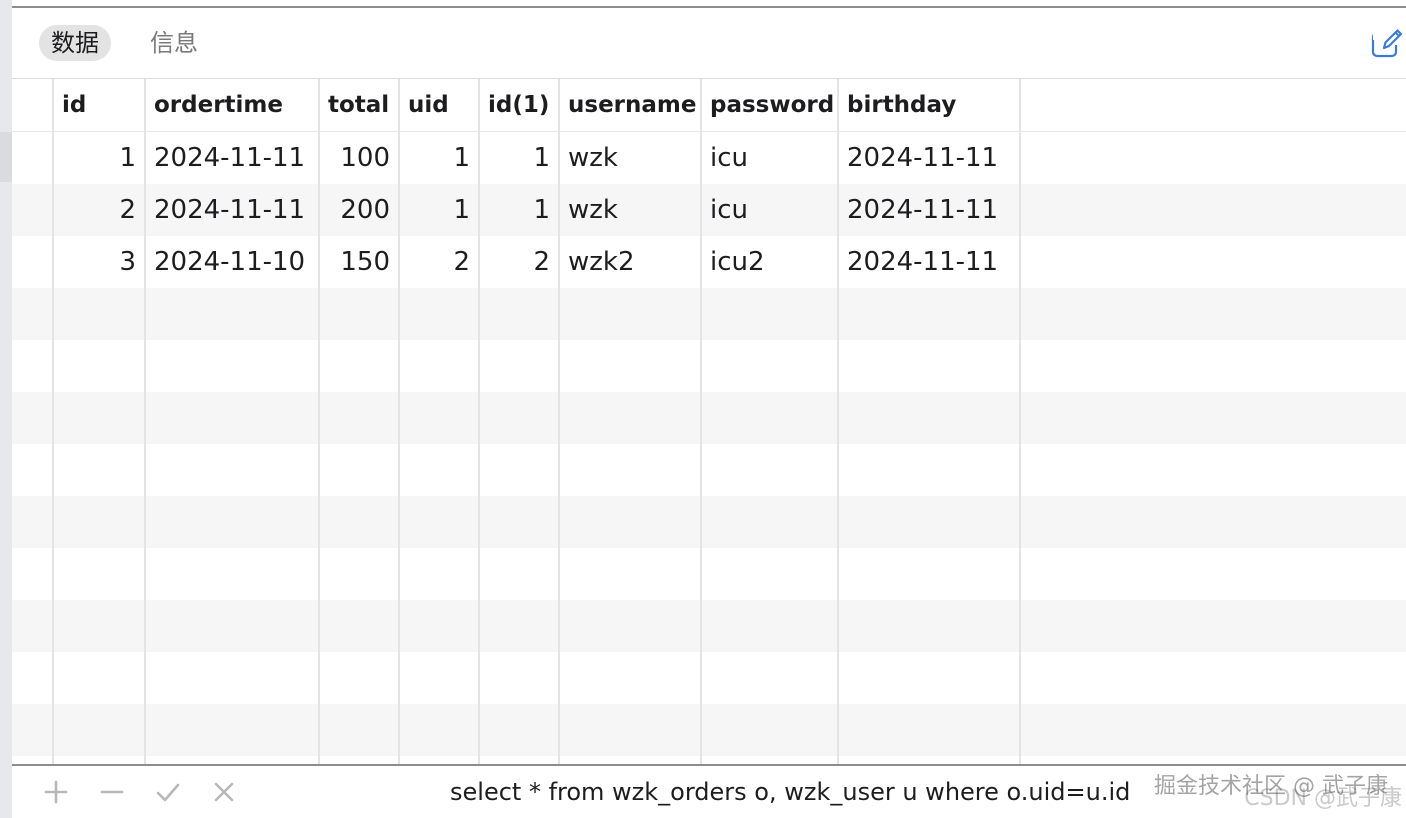  I want to click on tab-data: 数据, so click(75, 43).